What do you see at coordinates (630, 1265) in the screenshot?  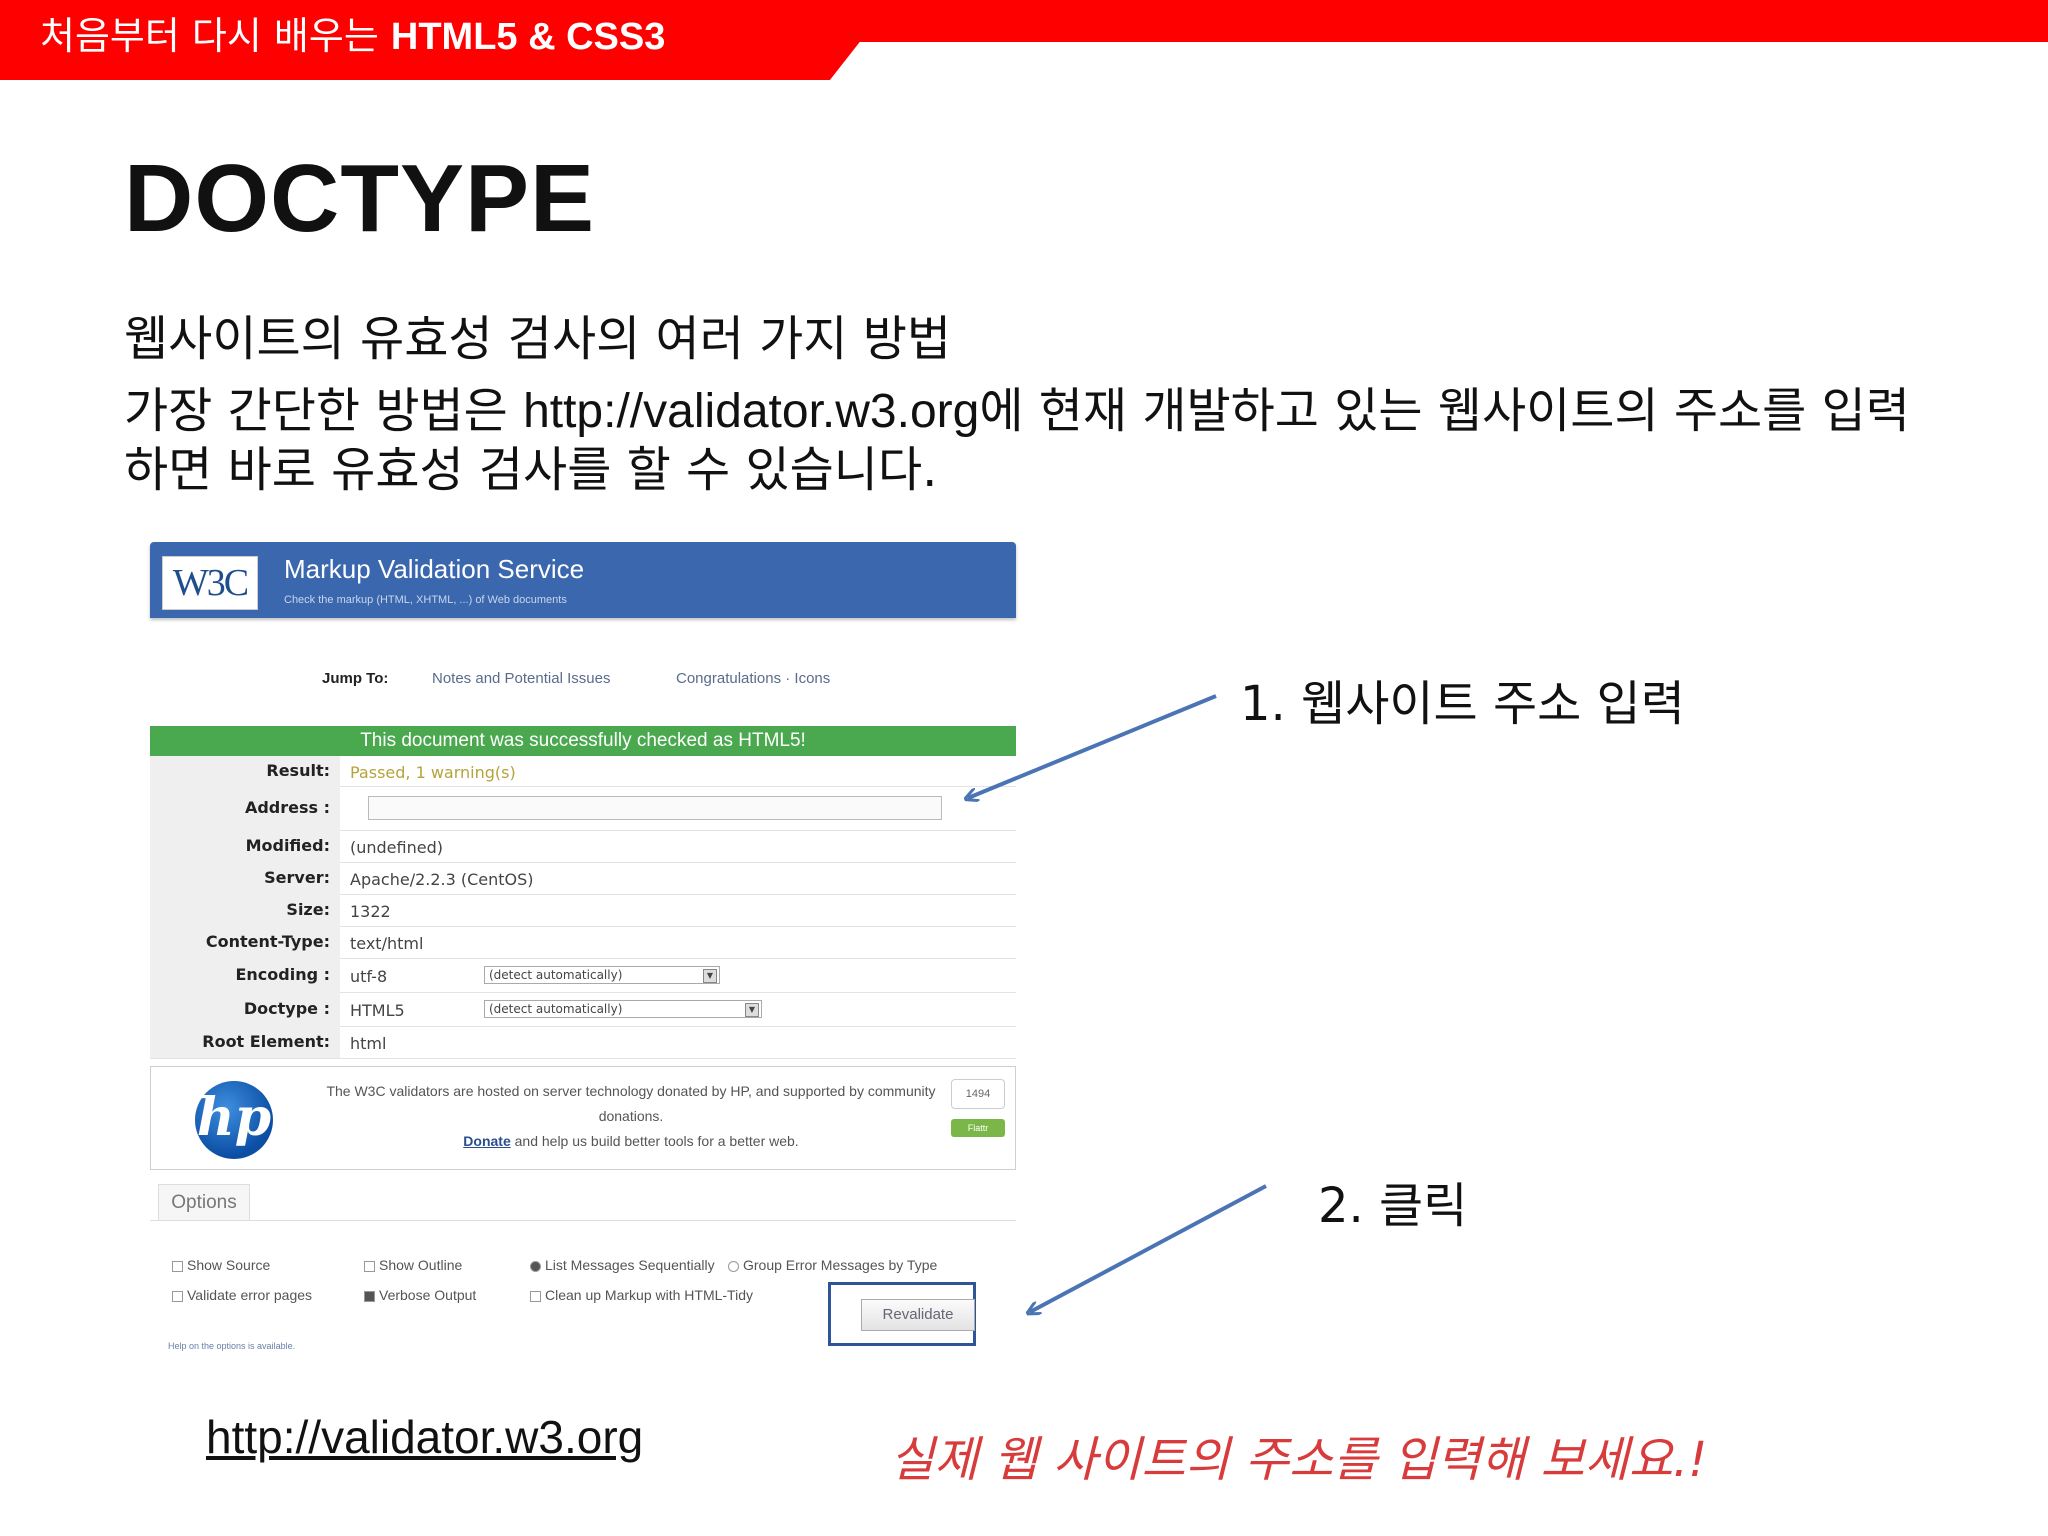 I see `list-messages-label: List Messages Sequentially` at bounding box center [630, 1265].